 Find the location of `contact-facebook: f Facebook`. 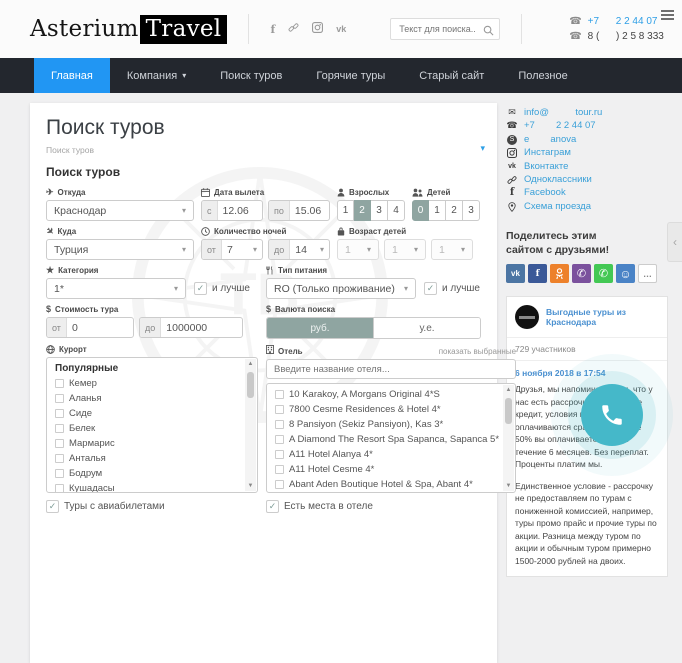

contact-facebook: f Facebook is located at coordinates (587, 192).